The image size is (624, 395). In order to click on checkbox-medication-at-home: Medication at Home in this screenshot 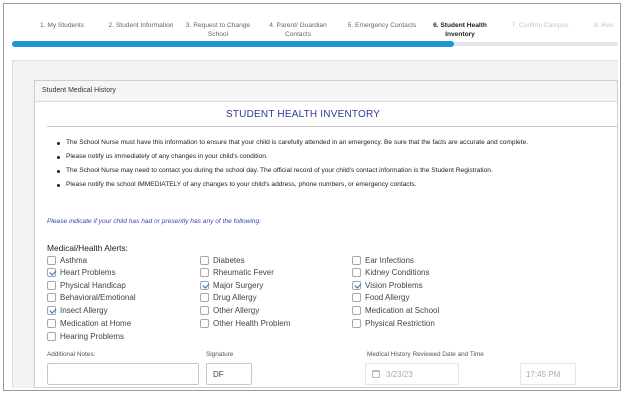, I will do `click(89, 323)`.